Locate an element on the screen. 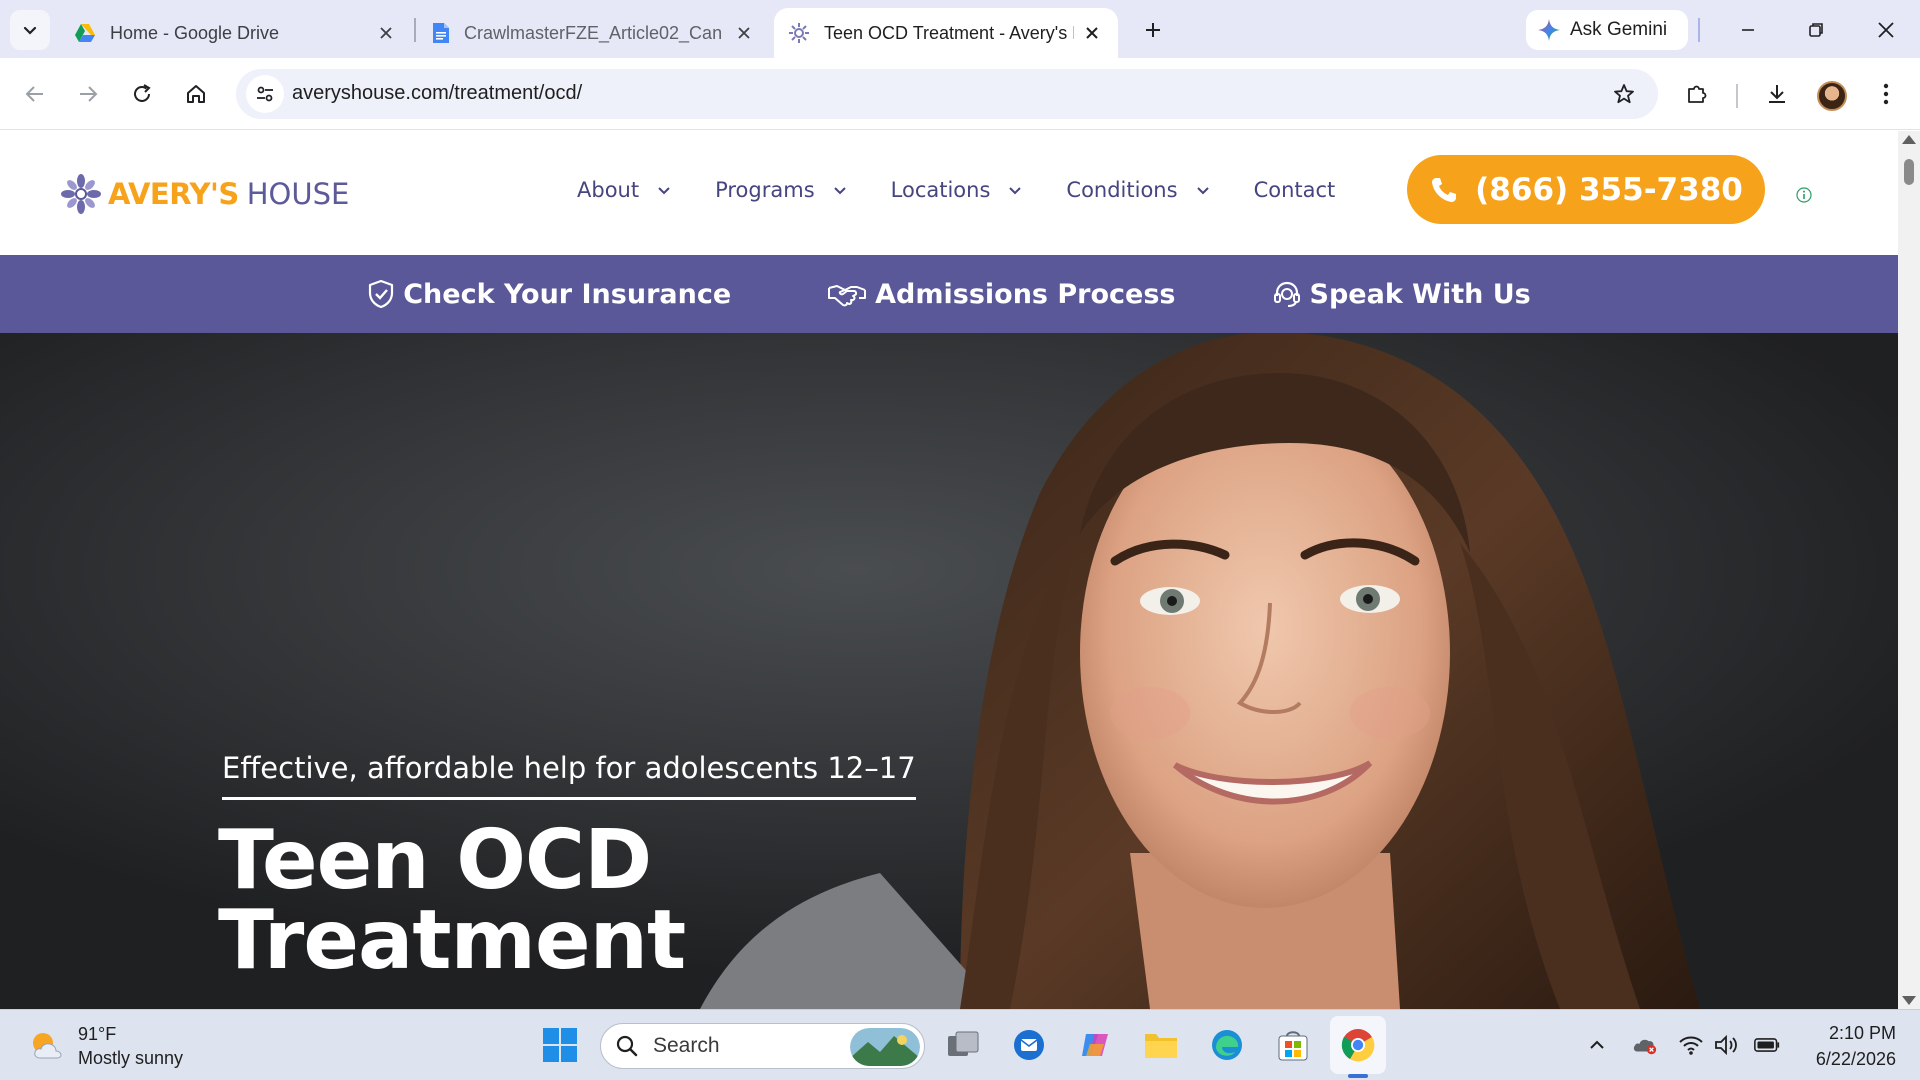 This screenshot has width=1920, height=1080. nav-item-programs: Programs is located at coordinates (781, 190).